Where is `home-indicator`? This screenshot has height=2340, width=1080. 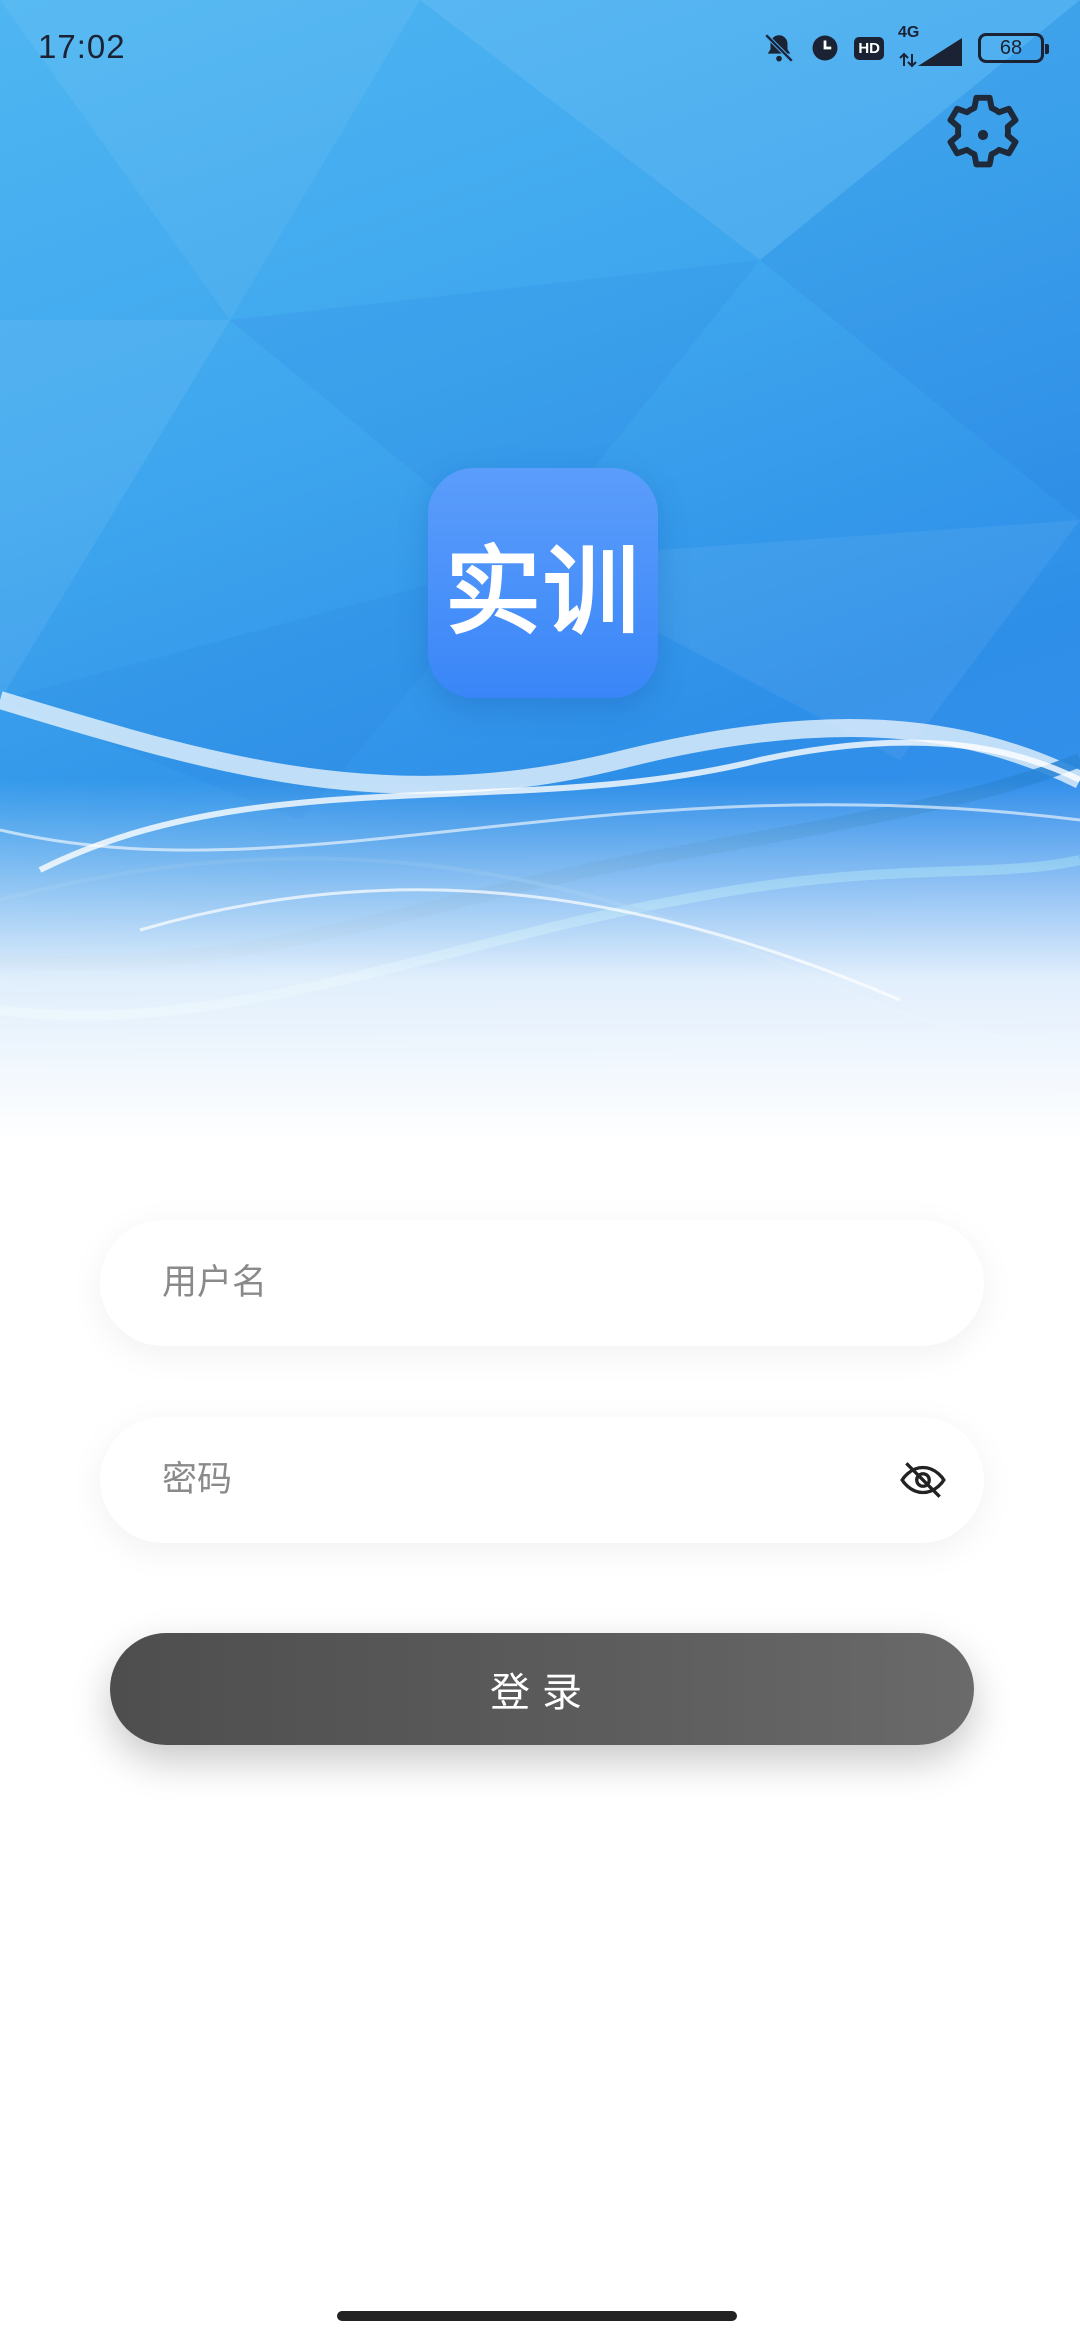
home-indicator is located at coordinates (537, 2316).